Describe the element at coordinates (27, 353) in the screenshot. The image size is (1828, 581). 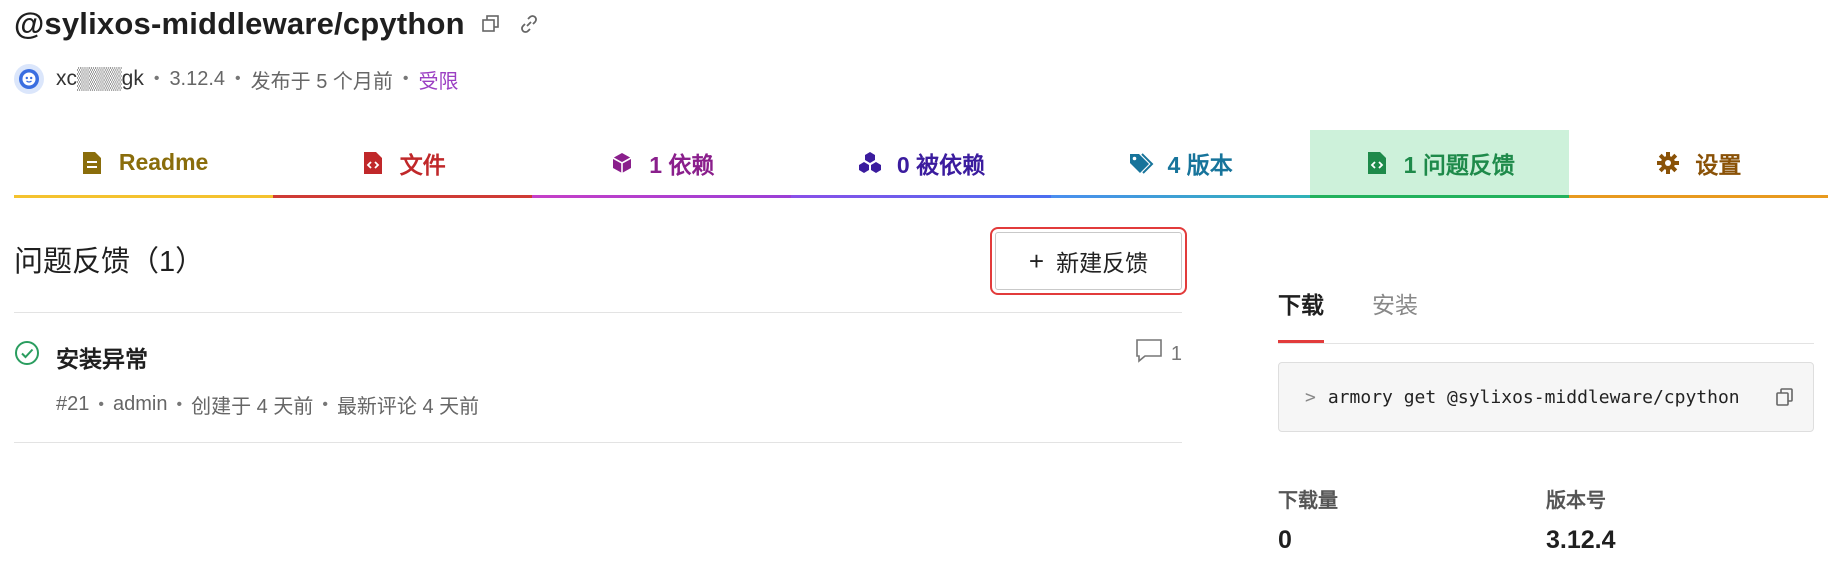
I see `check-circle-icon` at that location.